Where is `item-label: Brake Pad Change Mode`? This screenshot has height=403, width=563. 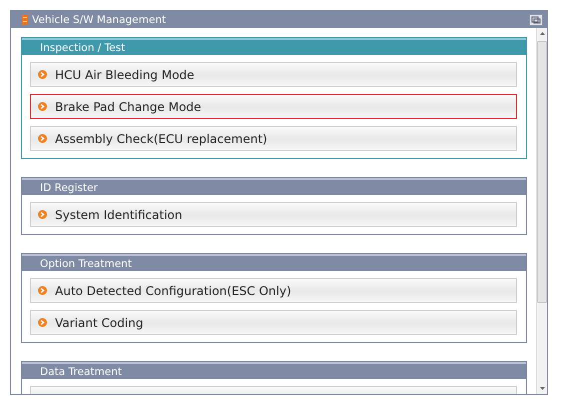 item-label: Brake Pad Change Mode is located at coordinates (128, 107).